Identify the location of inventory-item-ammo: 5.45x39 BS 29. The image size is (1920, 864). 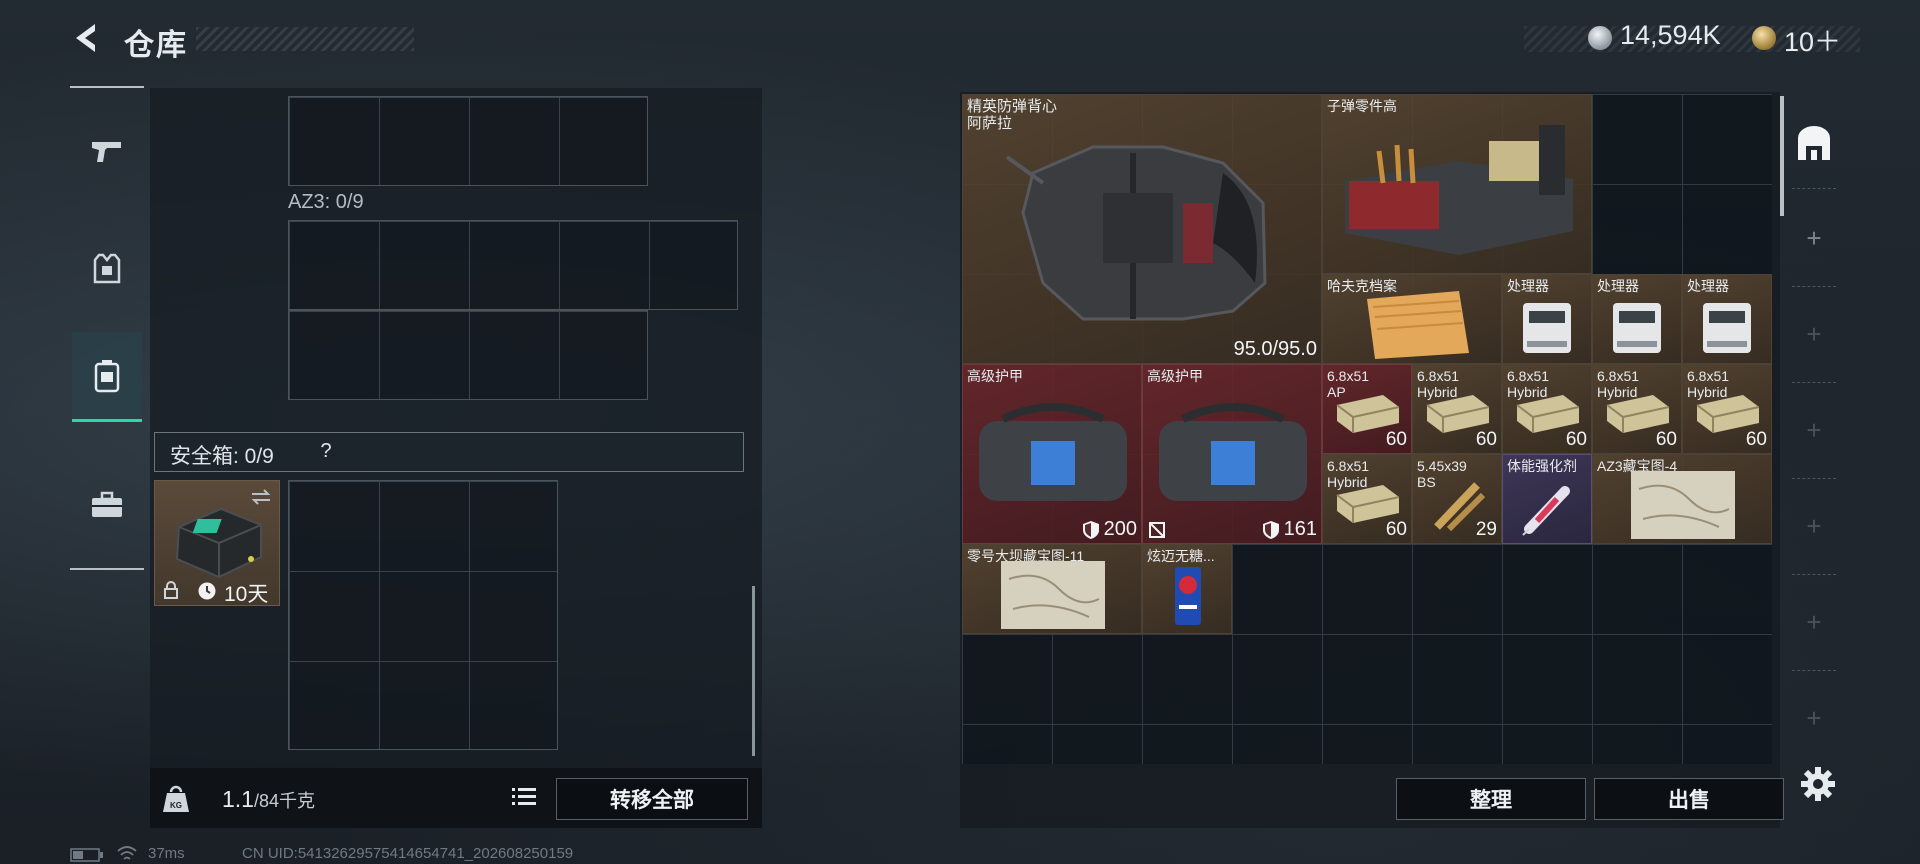
(1457, 499).